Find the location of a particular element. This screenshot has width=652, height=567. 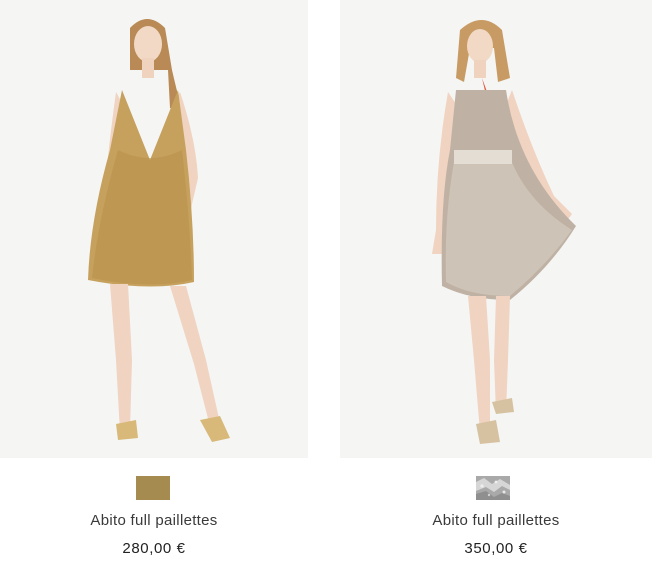

silver-texture-icon is located at coordinates (493, 488).